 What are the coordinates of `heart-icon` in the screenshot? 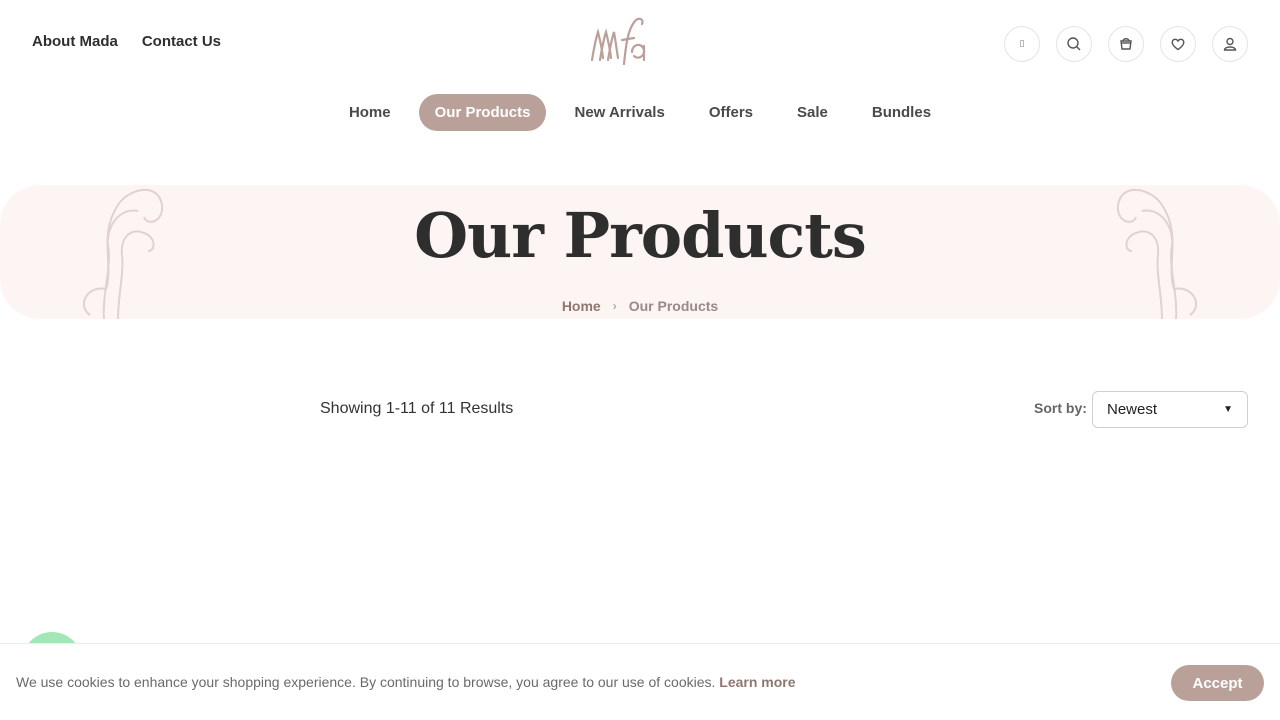 It's located at (1178, 44).